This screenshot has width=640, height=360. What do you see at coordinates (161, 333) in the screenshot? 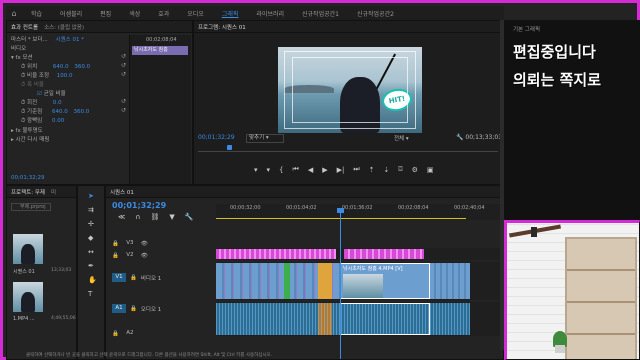
I see `track-header-a2: 🔒 A2` at bounding box center [161, 333].